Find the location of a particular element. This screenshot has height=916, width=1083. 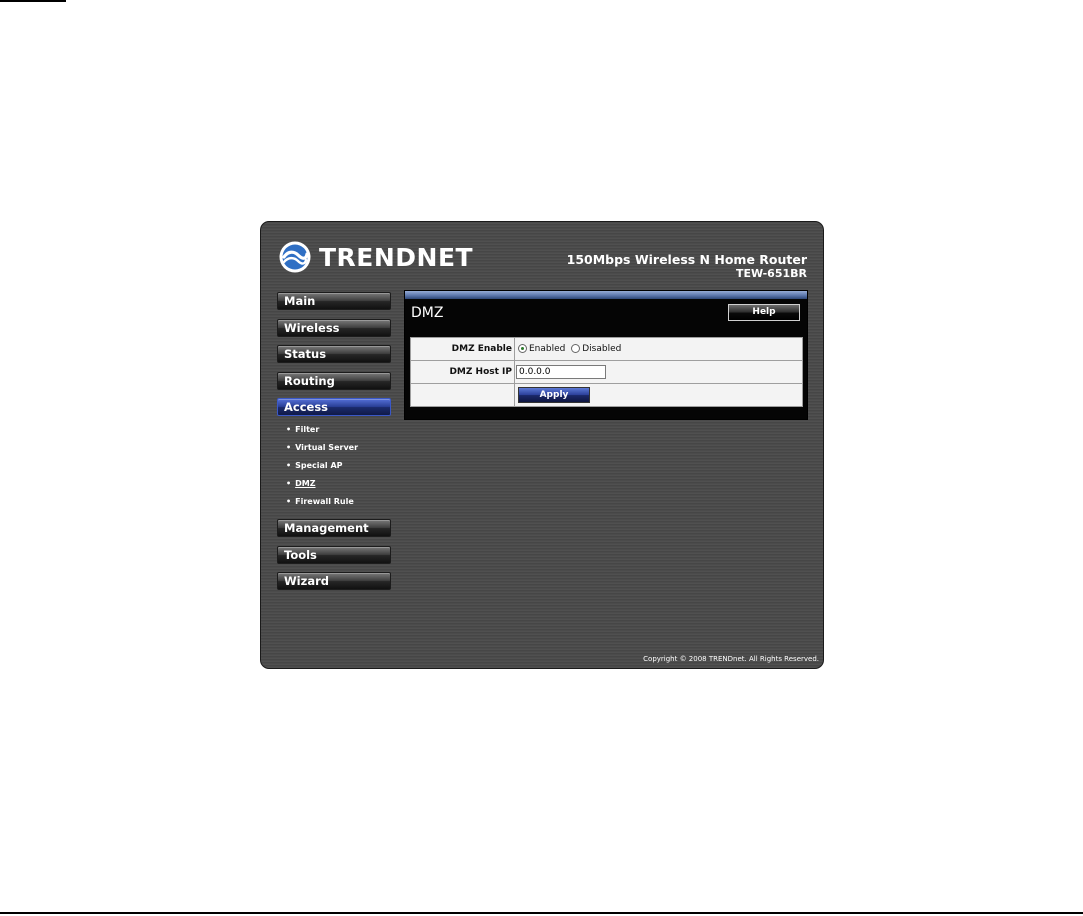

dmz-enable-row: DMZ Enable Enabled Disabled is located at coordinates (606, 349).